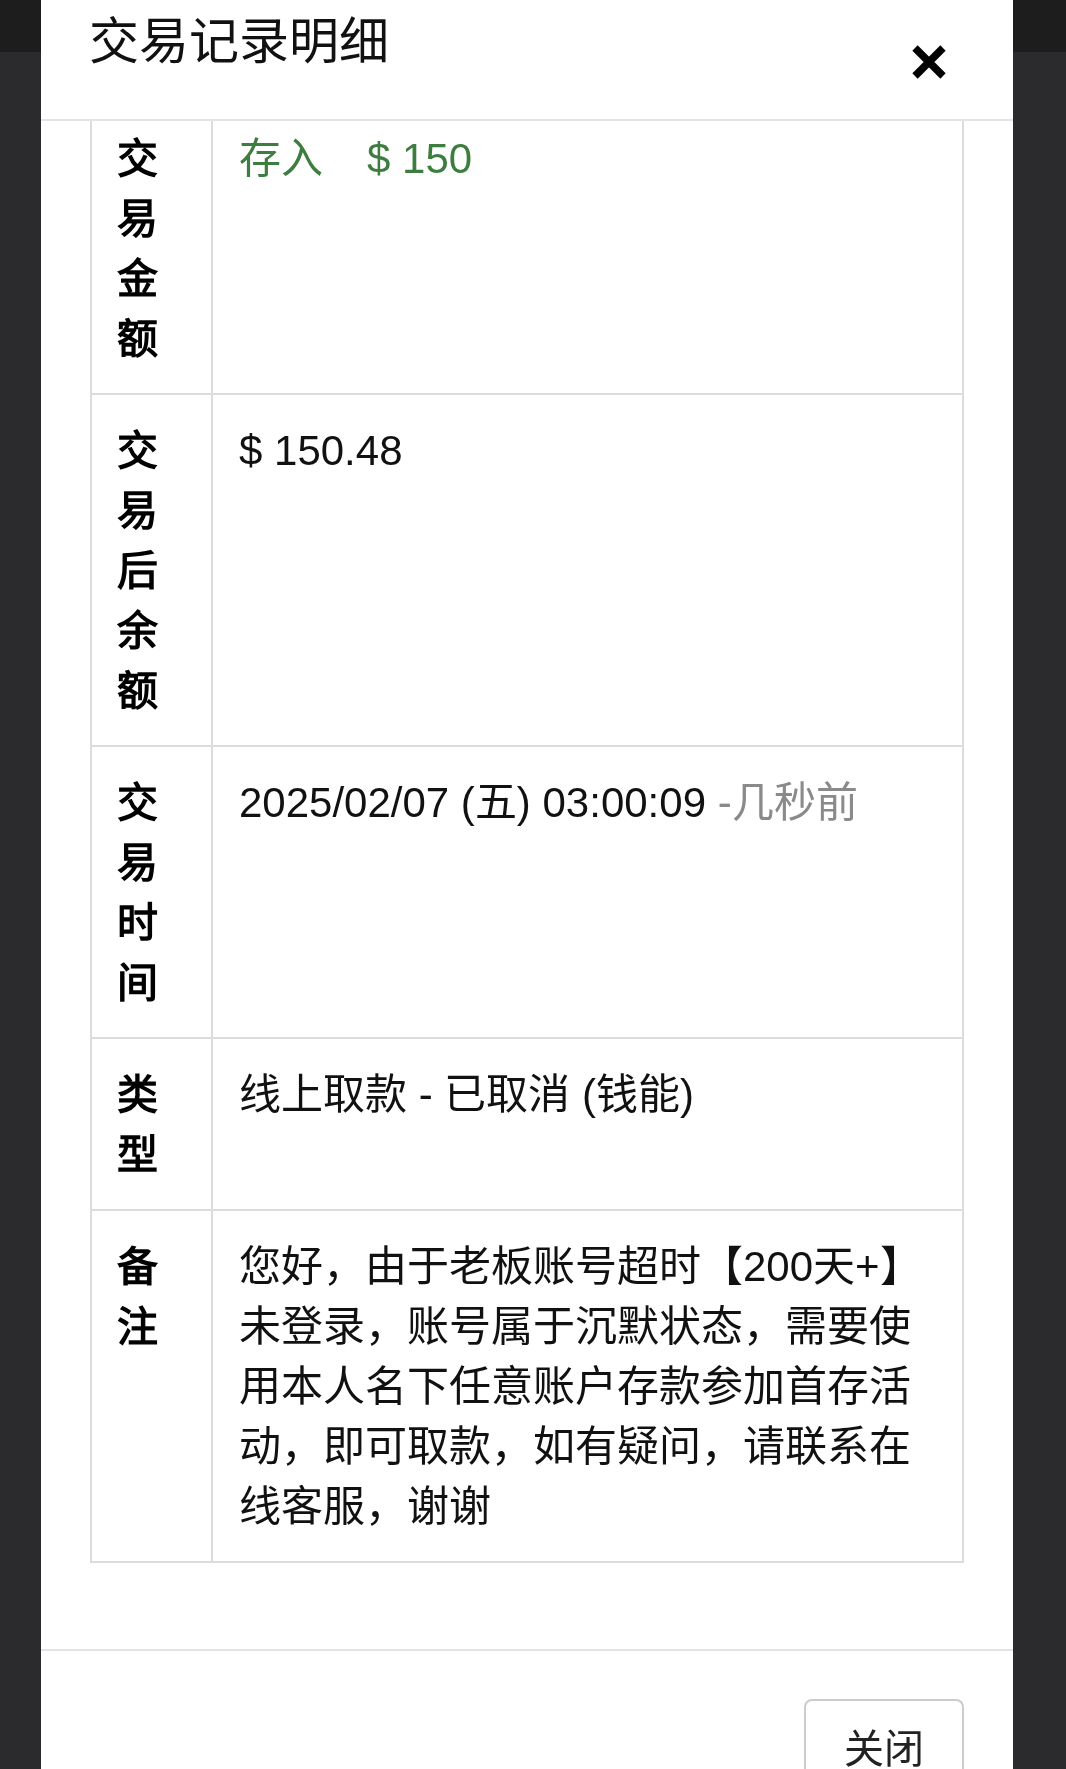  Describe the element at coordinates (321, 451) in the screenshot. I see `detail-value: $ 150.48` at that location.